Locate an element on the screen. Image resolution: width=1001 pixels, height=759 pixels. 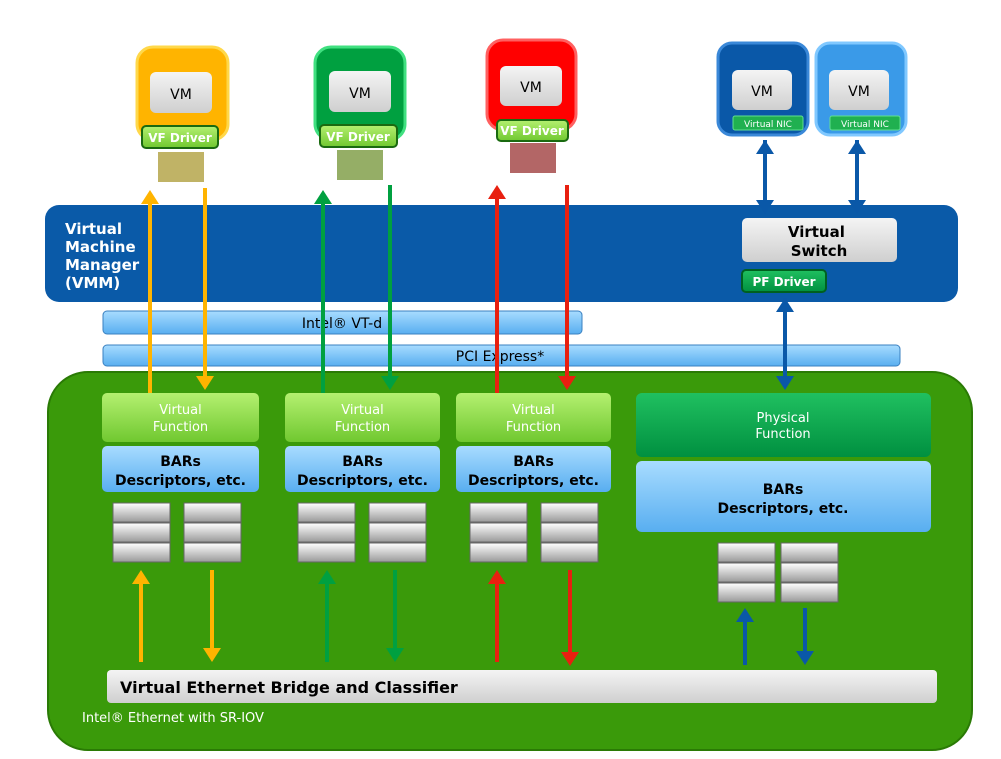
vm-yellow: VM VF Driver is located at coordinates (182, 113).